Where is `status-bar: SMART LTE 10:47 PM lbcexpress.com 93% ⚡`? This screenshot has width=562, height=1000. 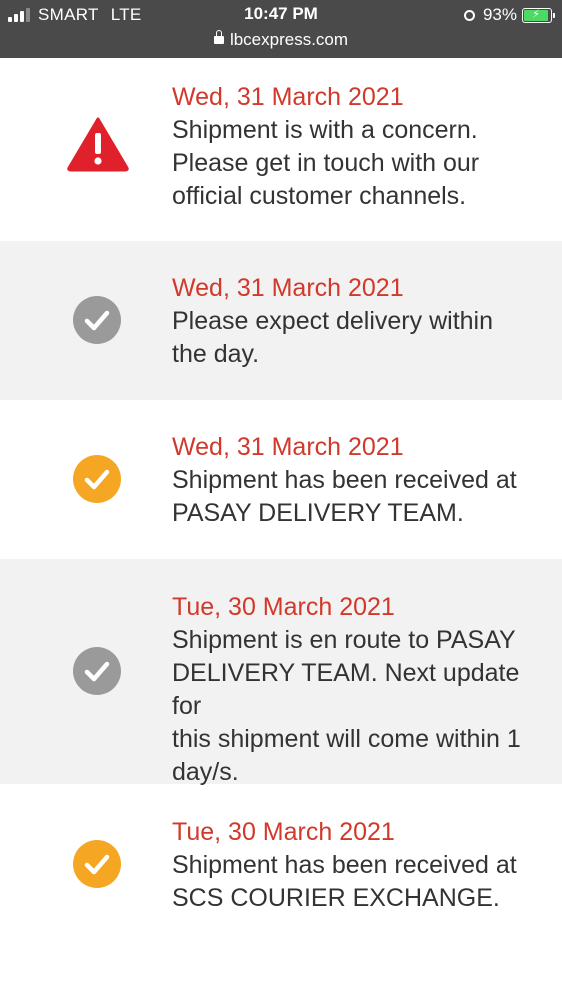
status-bar: SMART LTE 10:47 PM lbcexpress.com 93% ⚡ is located at coordinates (281, 29).